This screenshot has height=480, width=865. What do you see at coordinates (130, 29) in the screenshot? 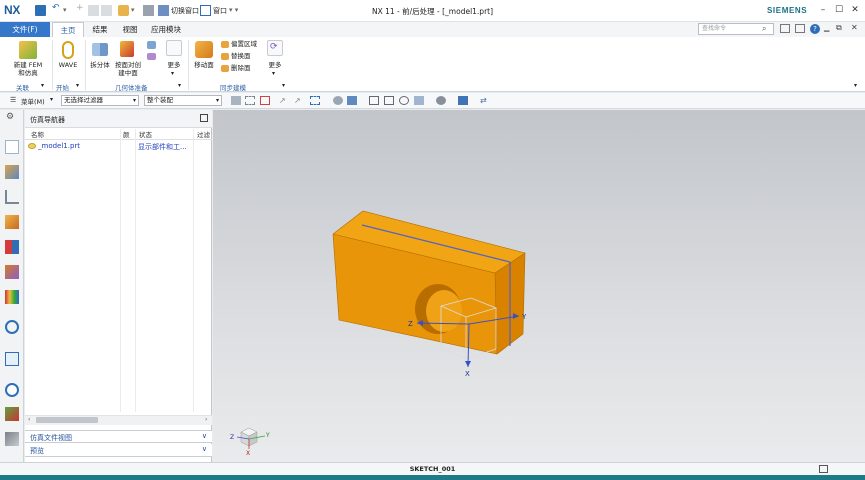
I see `tab-view: 视图` at bounding box center [130, 29].